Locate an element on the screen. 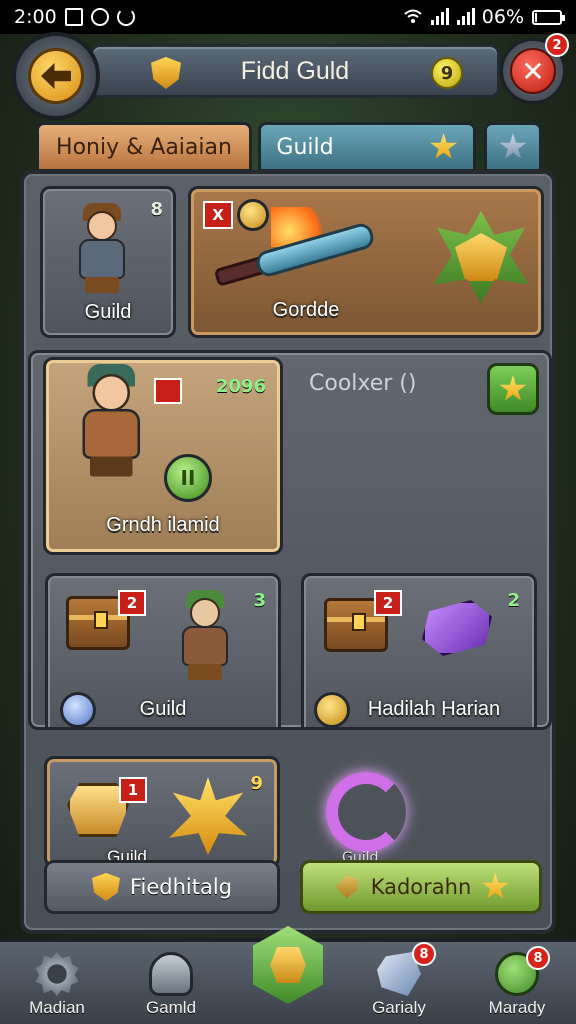 The width and height of the screenshot is (576, 1024). nav-label: Garialy is located at coordinates (399, 1007).